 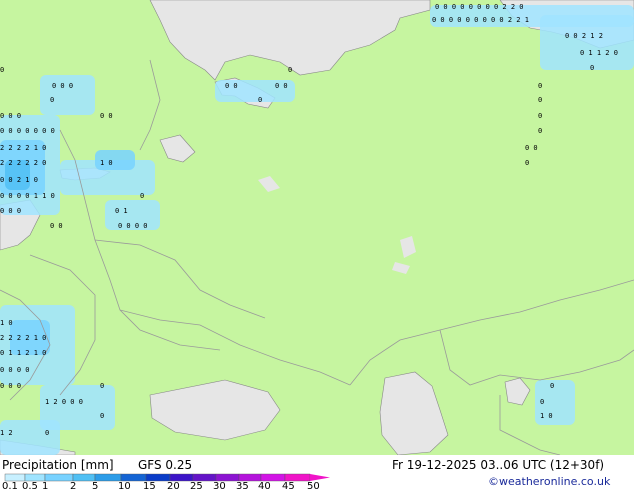 What do you see at coordinates (498, 465) in the screenshot?
I see `datetime-label: Fr 19-12-2025 03..06 UTC (12+30f)` at bounding box center [498, 465].